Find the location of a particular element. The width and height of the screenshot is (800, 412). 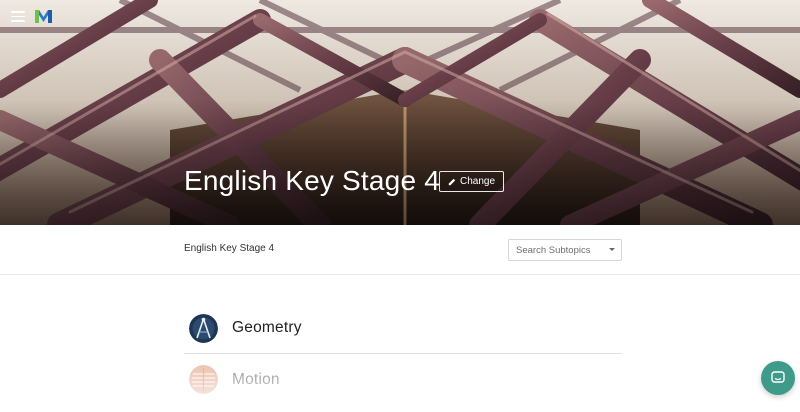

topic-item-motion: Motion is located at coordinates (403, 379).